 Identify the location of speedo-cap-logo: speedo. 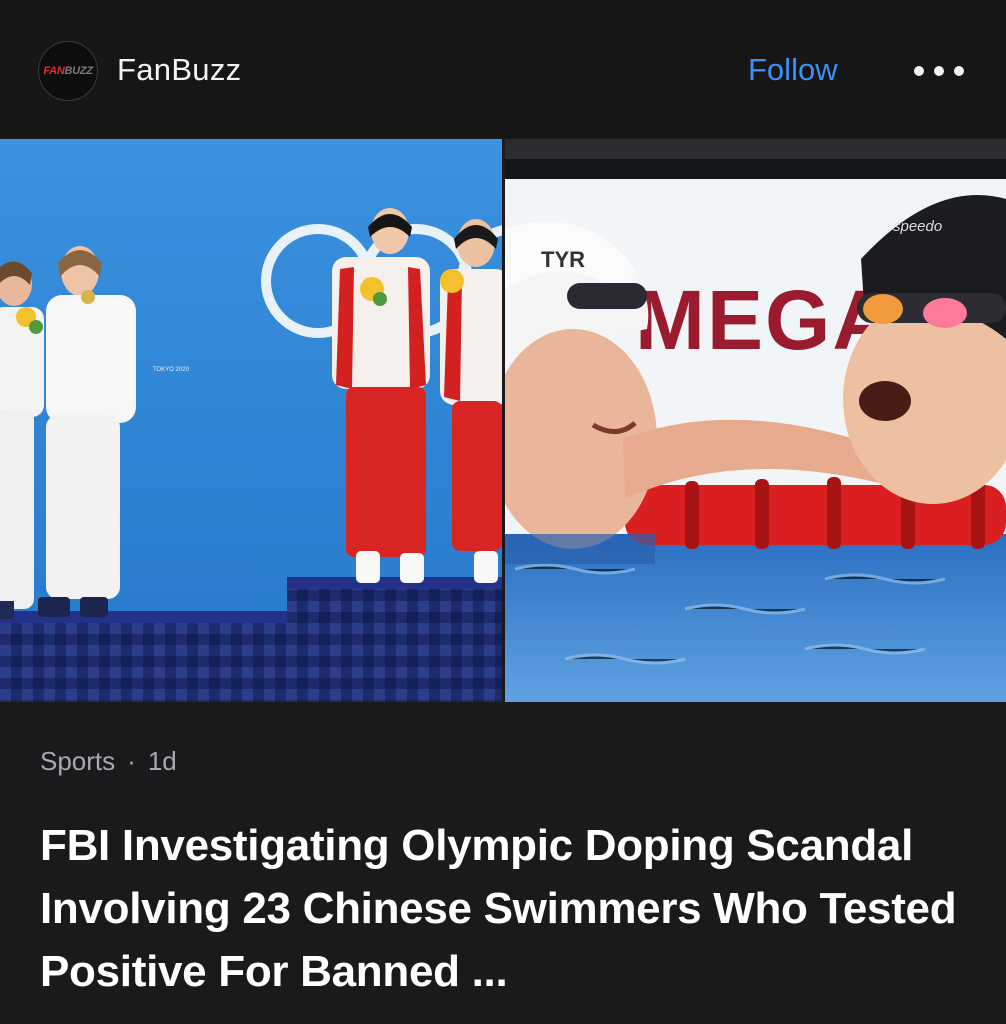
(917, 226).